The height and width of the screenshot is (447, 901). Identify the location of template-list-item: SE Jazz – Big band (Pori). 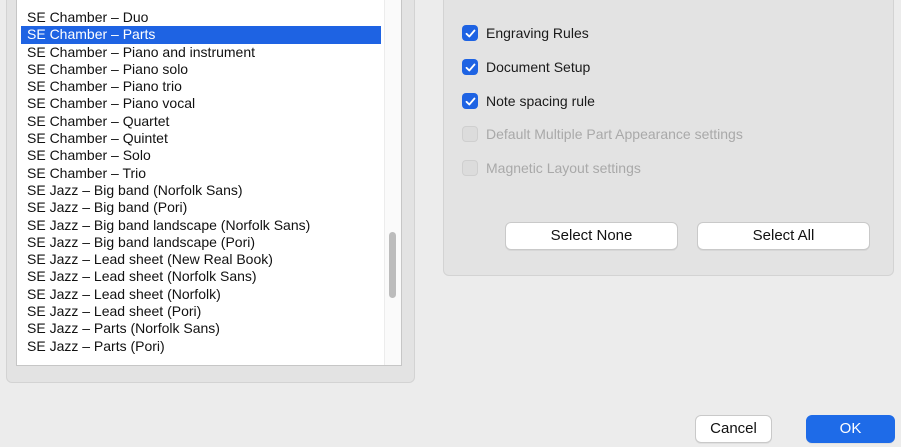
(201, 207).